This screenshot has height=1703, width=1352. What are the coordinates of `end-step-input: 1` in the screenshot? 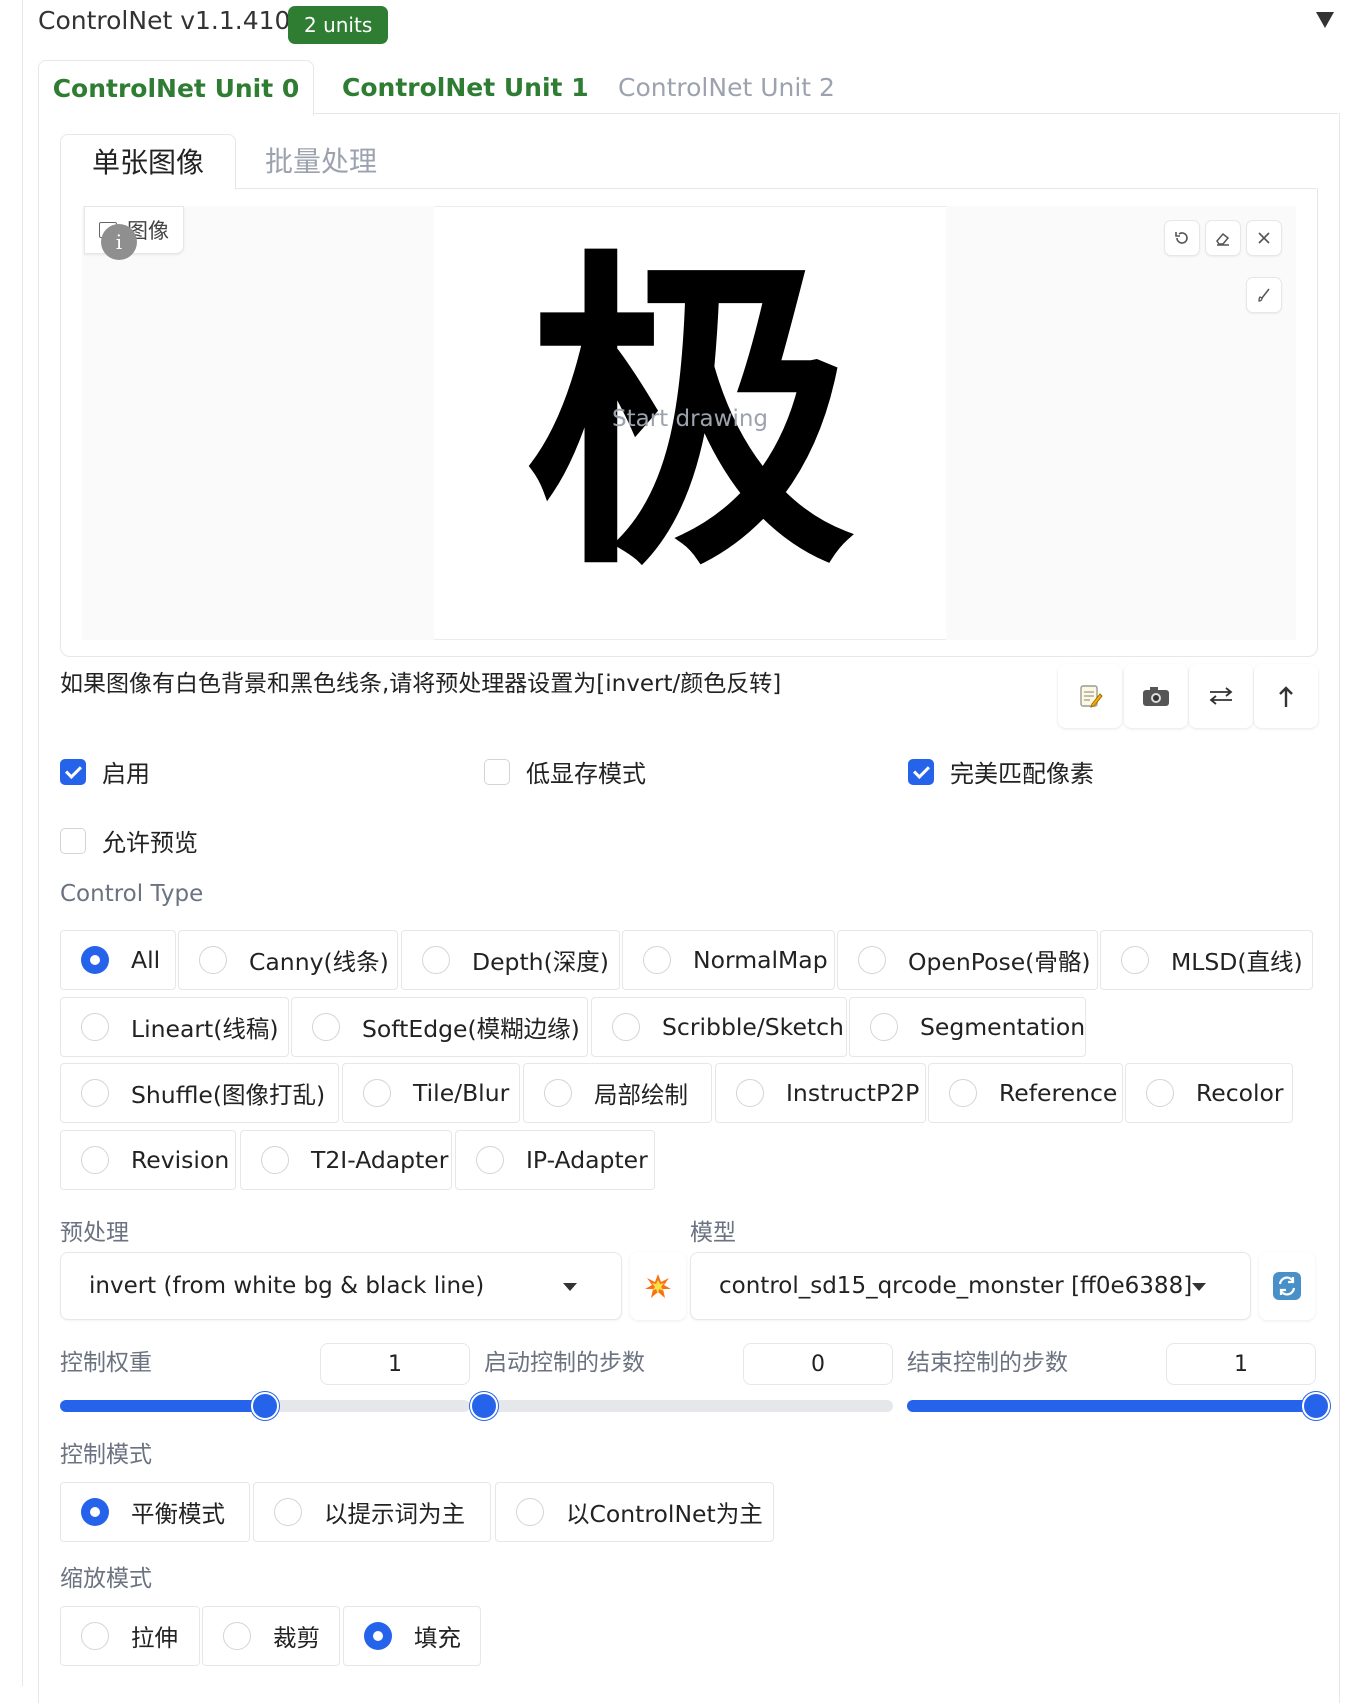 It's located at (1241, 1364).